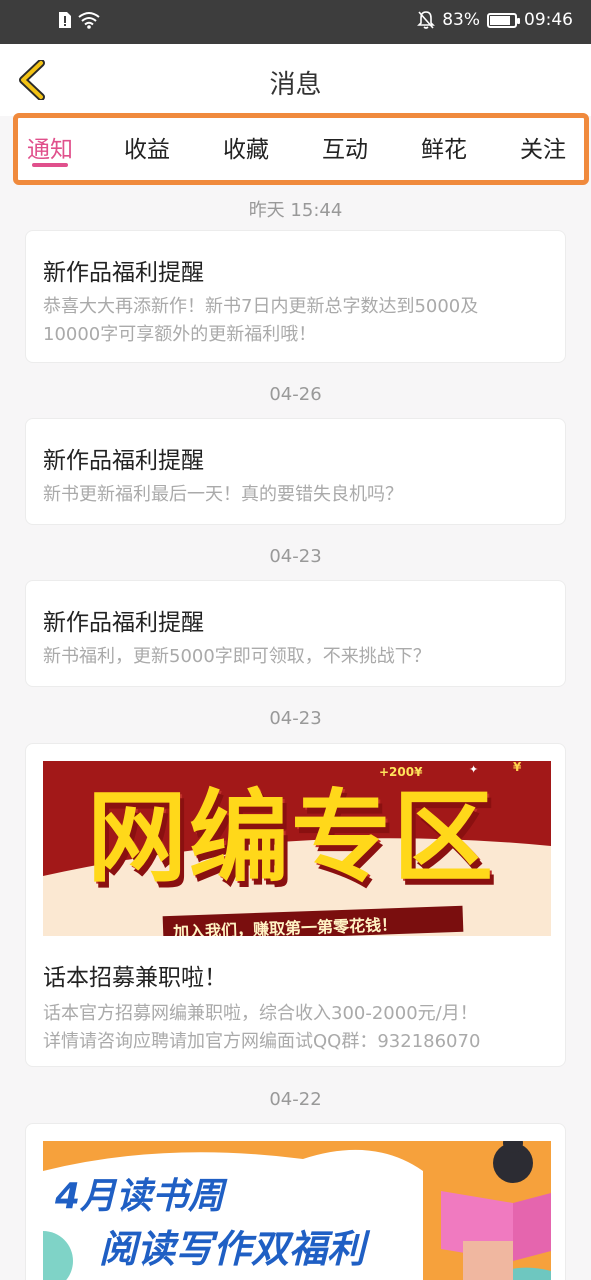 The image size is (591, 1280). I want to click on reading-week-banner: 4月读书周 阅读写作双福利, so click(297, 1210).